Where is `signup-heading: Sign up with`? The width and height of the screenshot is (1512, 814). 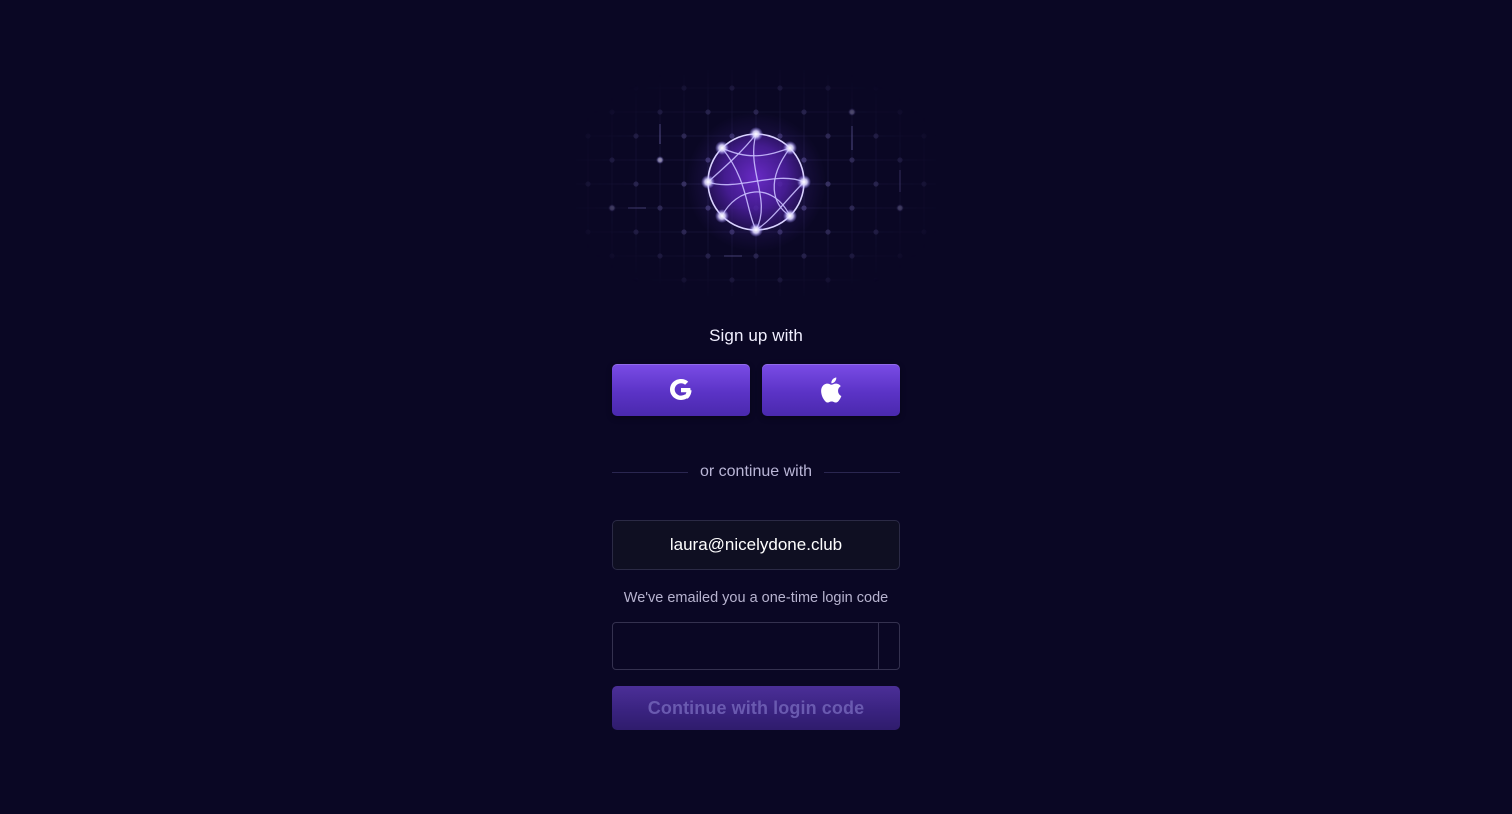
signup-heading: Sign up with is located at coordinates (756, 335).